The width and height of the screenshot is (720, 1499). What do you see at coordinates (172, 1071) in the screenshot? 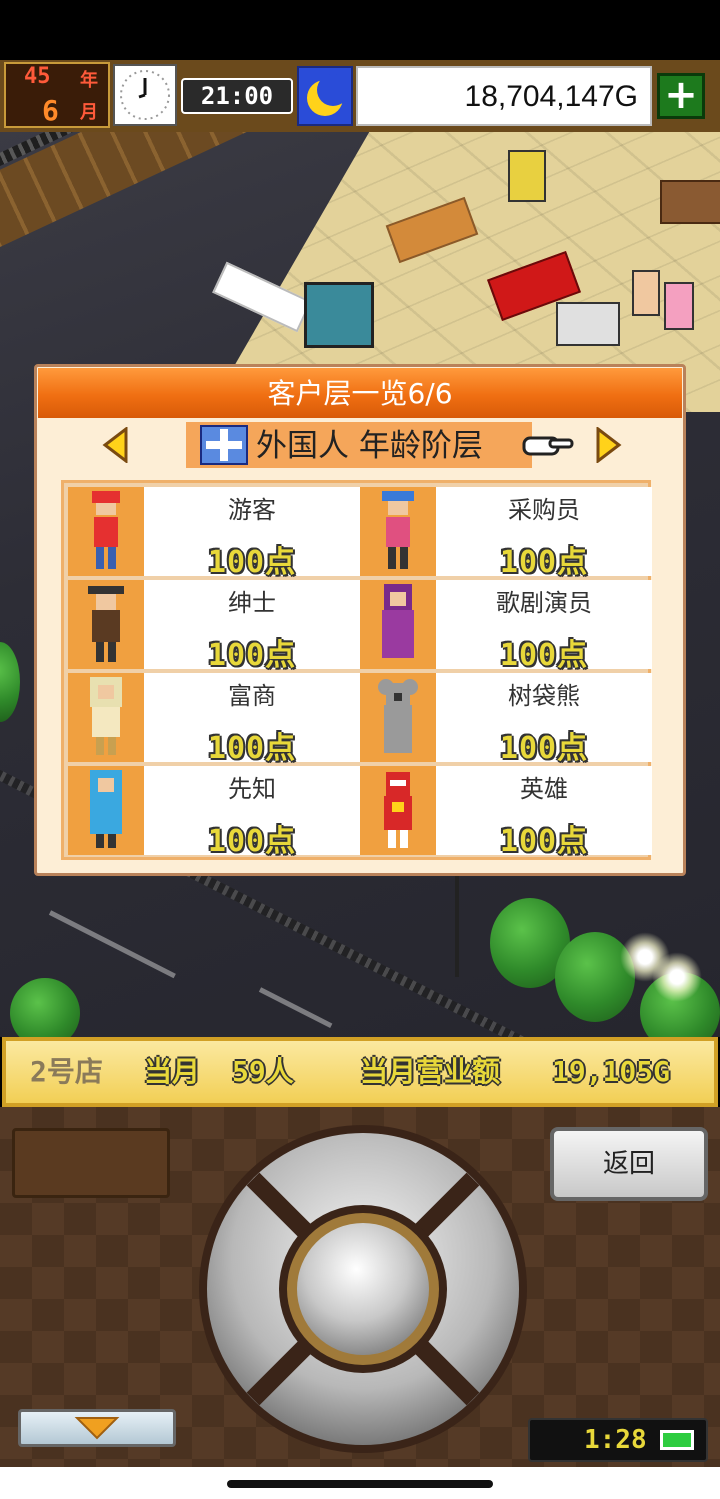
I see `month-label: 当月` at bounding box center [172, 1071].